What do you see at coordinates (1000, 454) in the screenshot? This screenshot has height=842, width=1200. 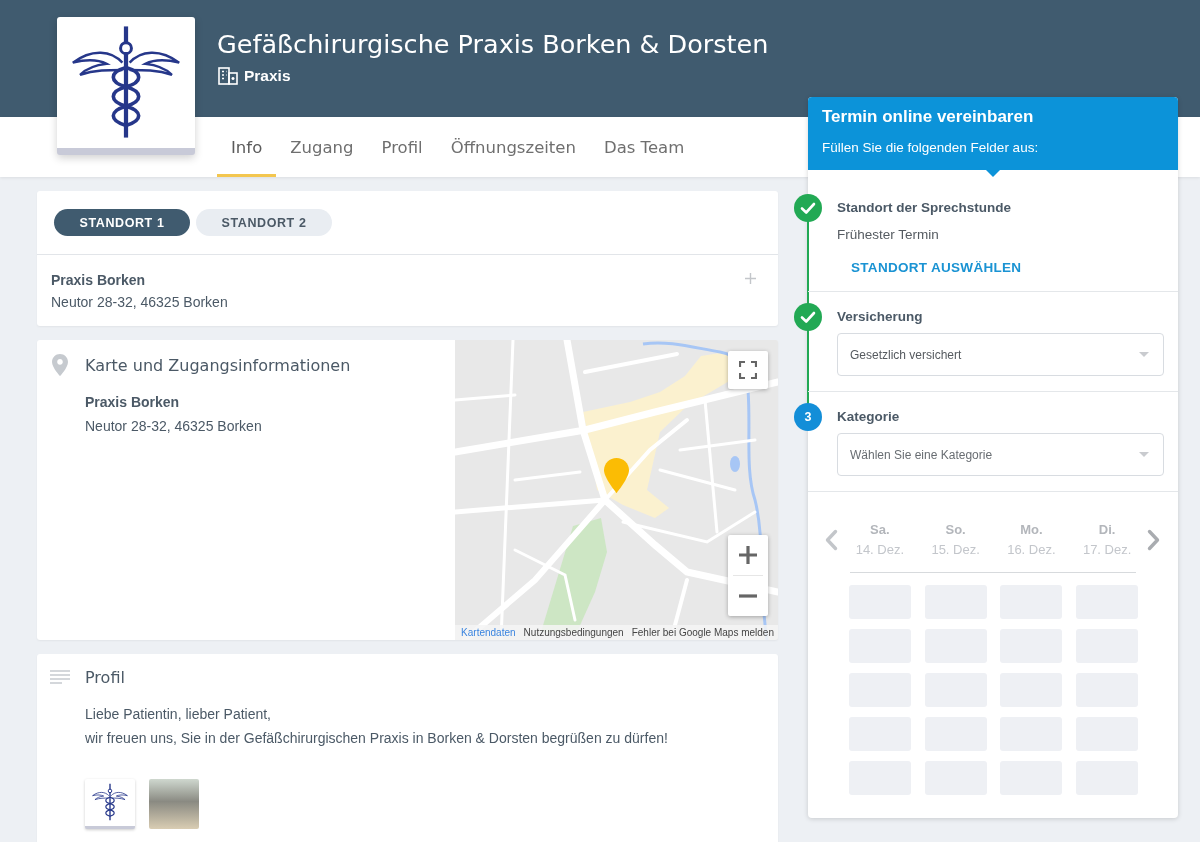 I see `select-field: Wählen Sie eine Kategorie` at bounding box center [1000, 454].